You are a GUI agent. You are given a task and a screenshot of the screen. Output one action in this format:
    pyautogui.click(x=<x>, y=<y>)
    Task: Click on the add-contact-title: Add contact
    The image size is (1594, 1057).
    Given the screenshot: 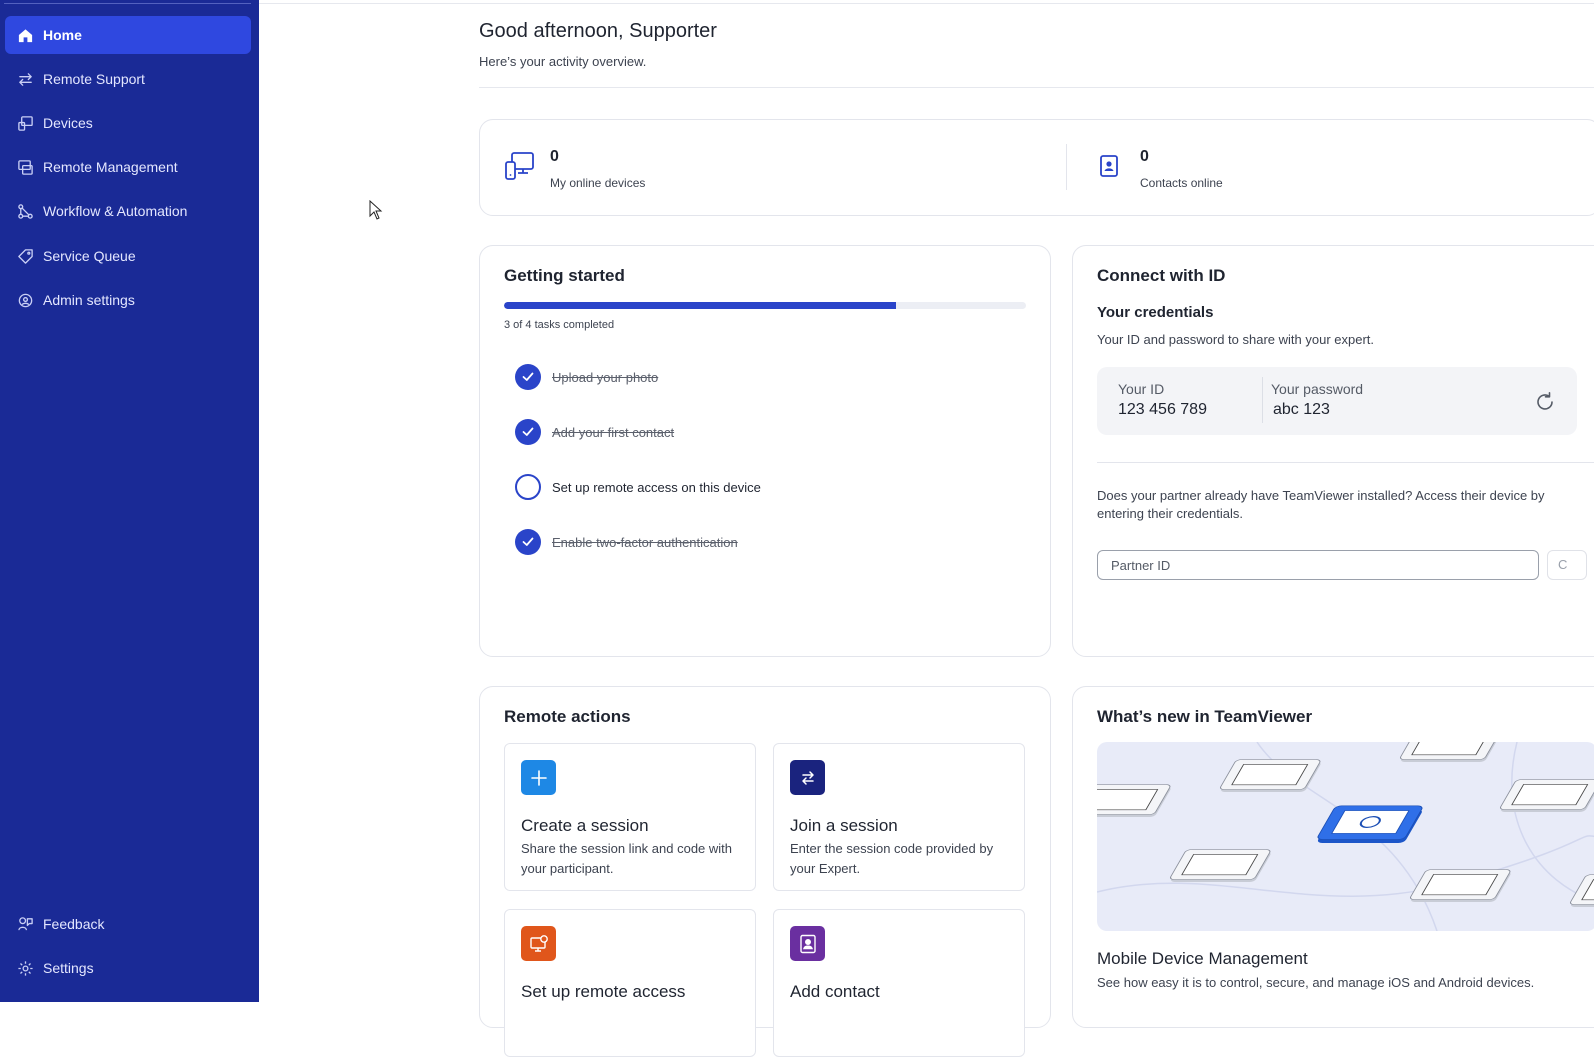 What is the action you would take?
    pyautogui.click(x=835, y=991)
    